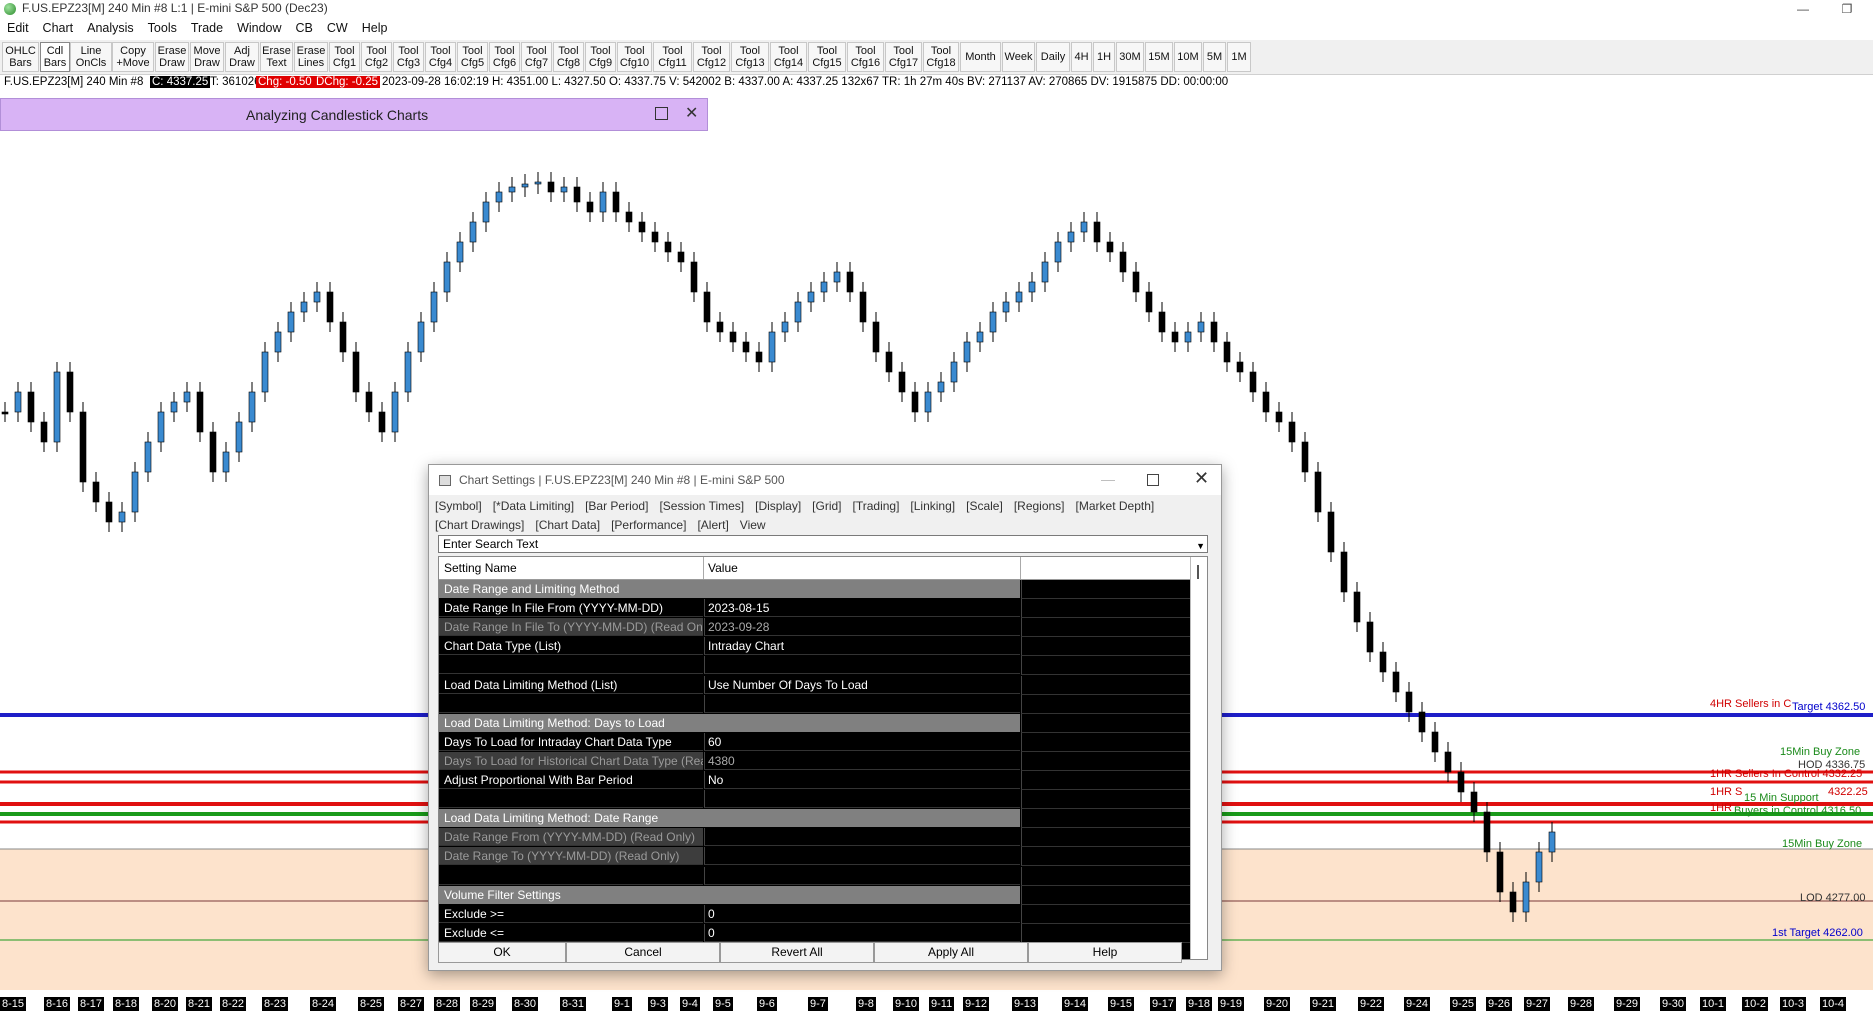 This screenshot has height=1025, width=1873. Describe the element at coordinates (1130, 57) in the screenshot. I see `toolbar-button-30m: 30M` at that location.